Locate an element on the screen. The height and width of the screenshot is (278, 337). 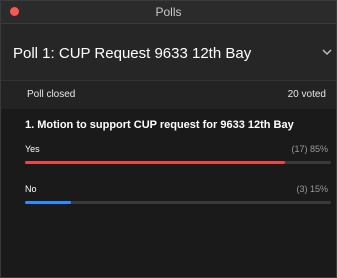
option-no-bar-fill is located at coordinates (48, 202).